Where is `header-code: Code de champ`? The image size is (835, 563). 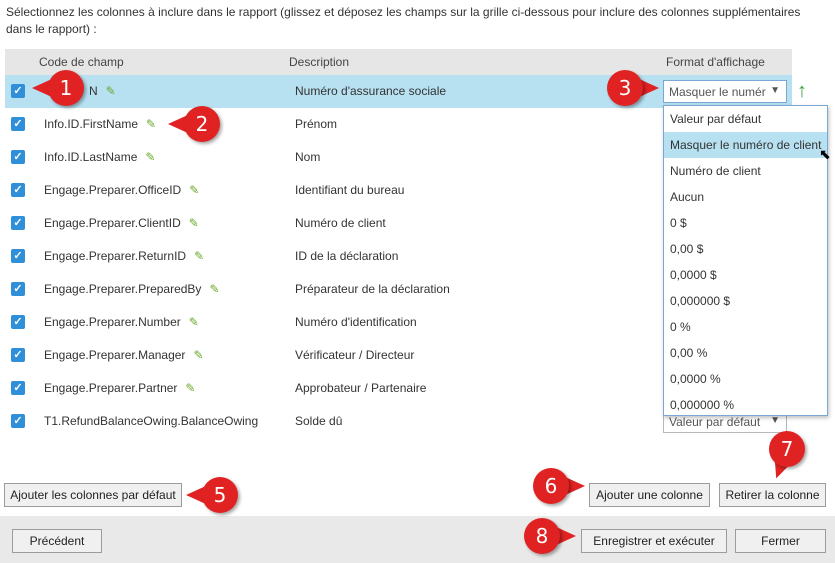
header-code: Code de champ is located at coordinates (81, 62).